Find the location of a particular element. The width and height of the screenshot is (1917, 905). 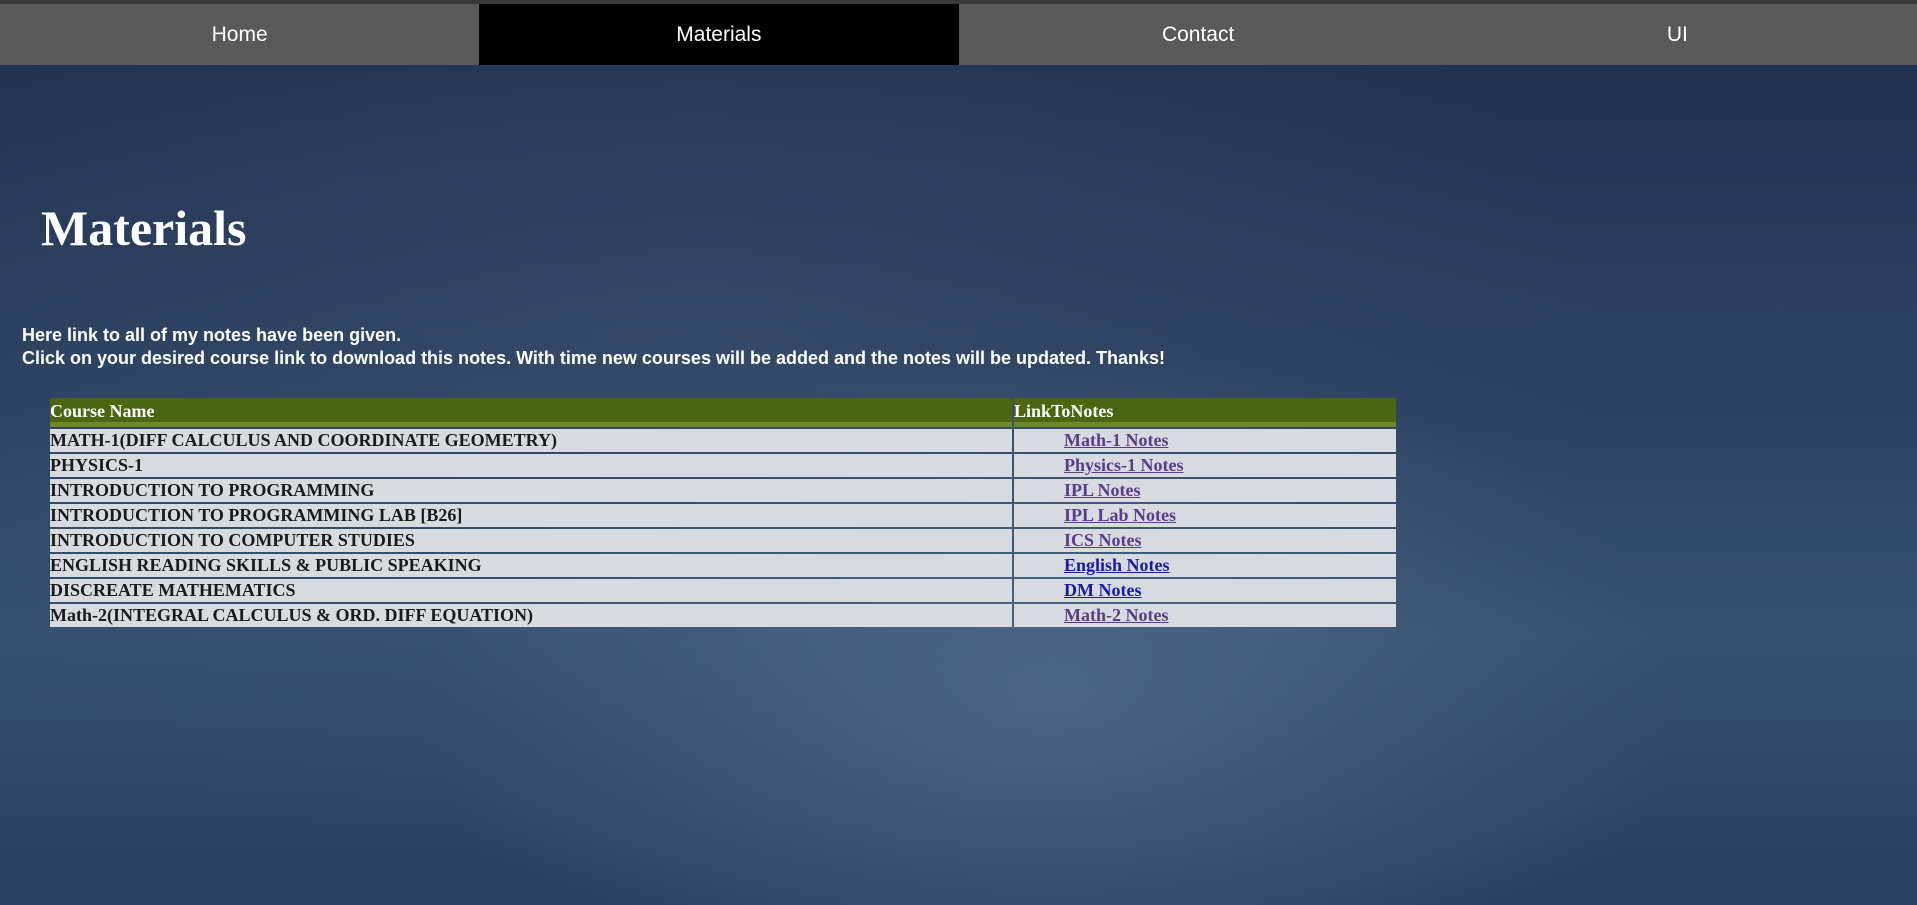

notes-link-cell: IPL Lab Notes is located at coordinates (1205, 515).